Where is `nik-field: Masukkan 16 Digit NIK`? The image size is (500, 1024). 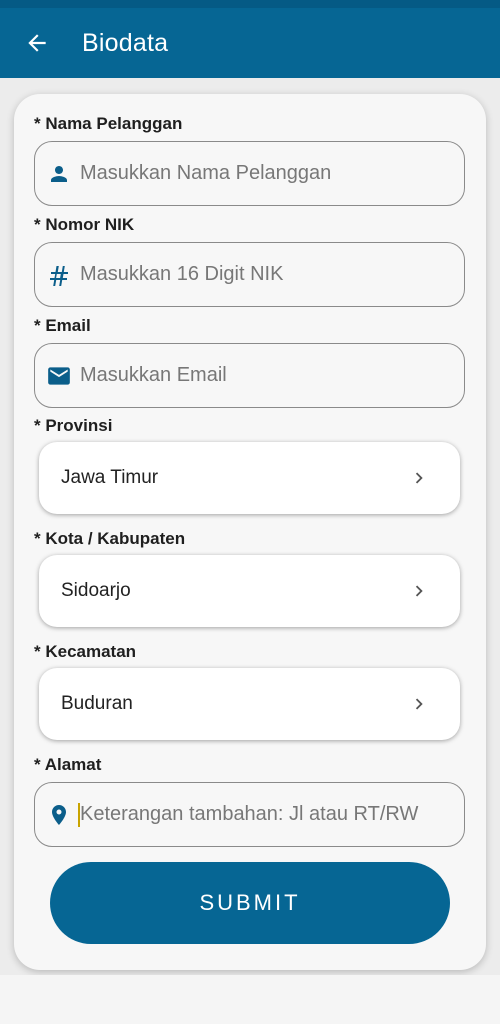
nik-field: Masukkan 16 Digit NIK is located at coordinates (249, 274).